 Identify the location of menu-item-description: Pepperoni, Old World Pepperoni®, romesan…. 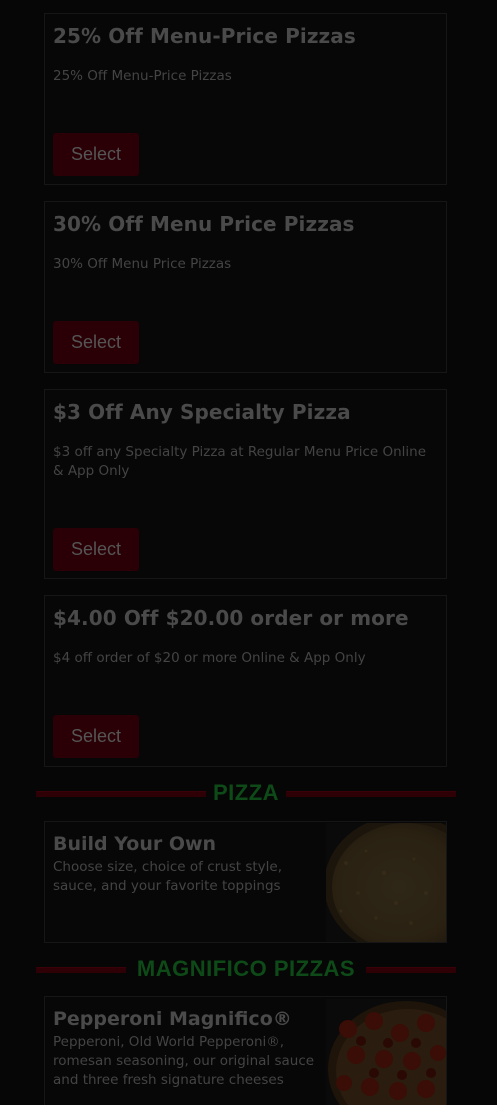
(184, 1061).